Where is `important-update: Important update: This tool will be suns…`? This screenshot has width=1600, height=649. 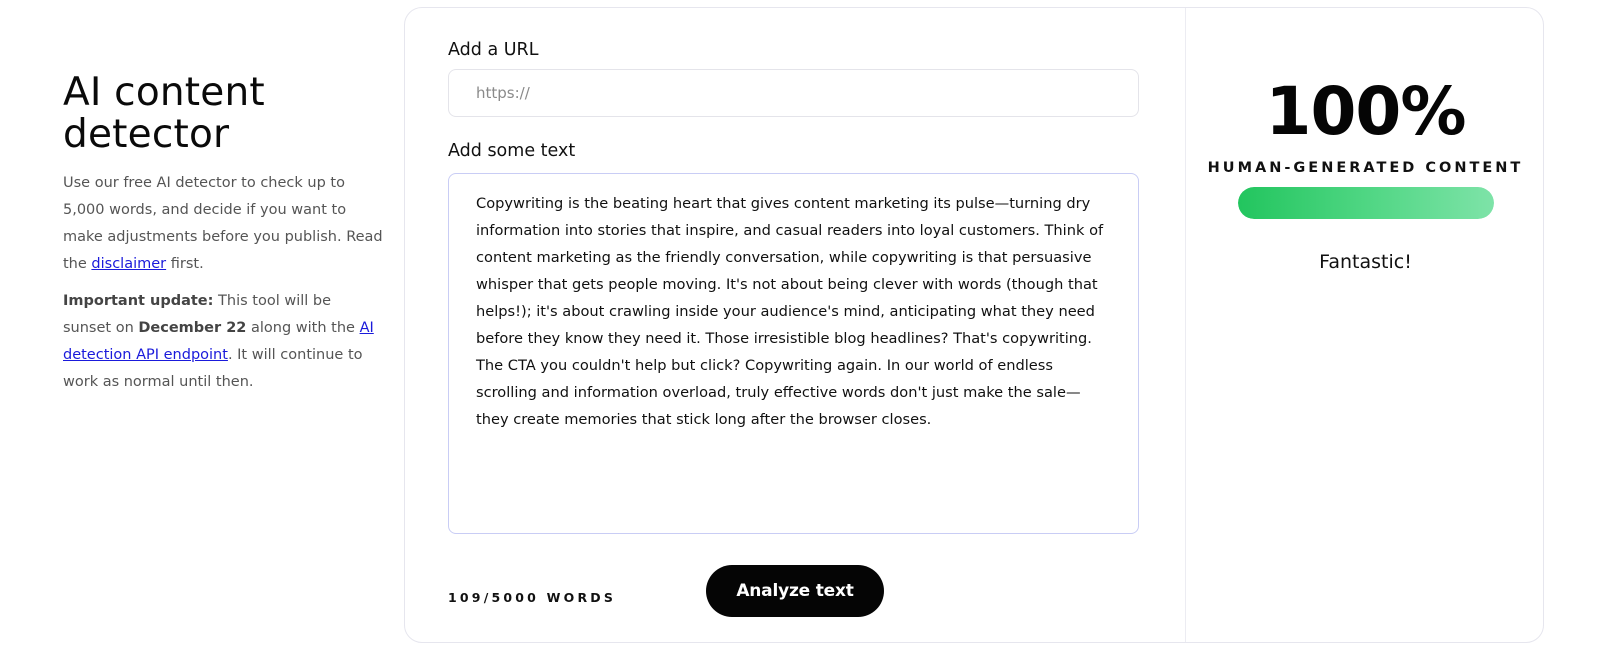 important-update: Important update: This tool will be suns… is located at coordinates (223, 342).